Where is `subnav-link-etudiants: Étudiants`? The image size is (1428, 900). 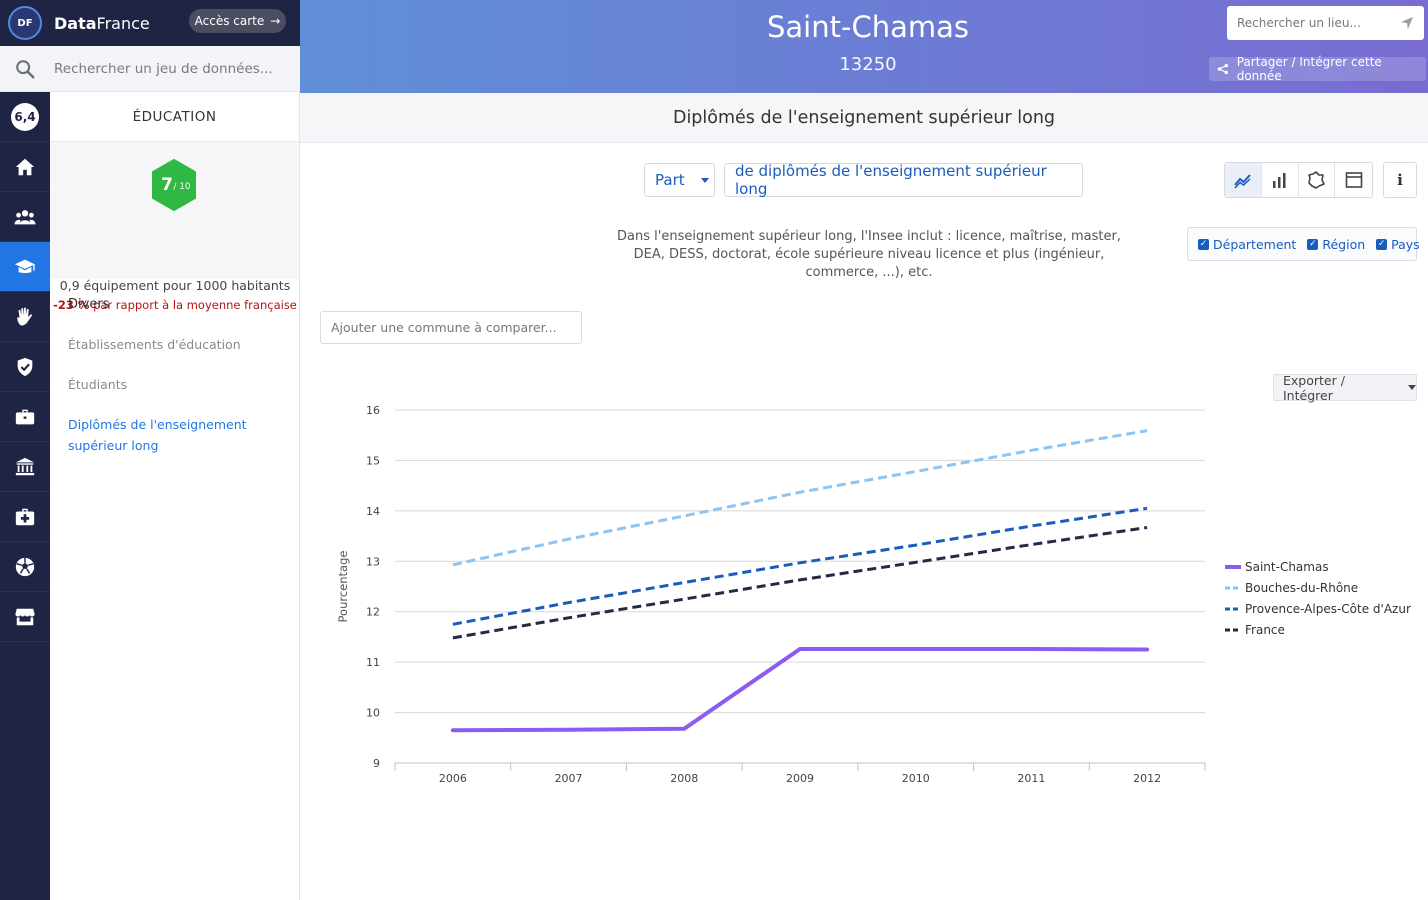
subnav-link-etudiants: Étudiants is located at coordinates (178, 384).